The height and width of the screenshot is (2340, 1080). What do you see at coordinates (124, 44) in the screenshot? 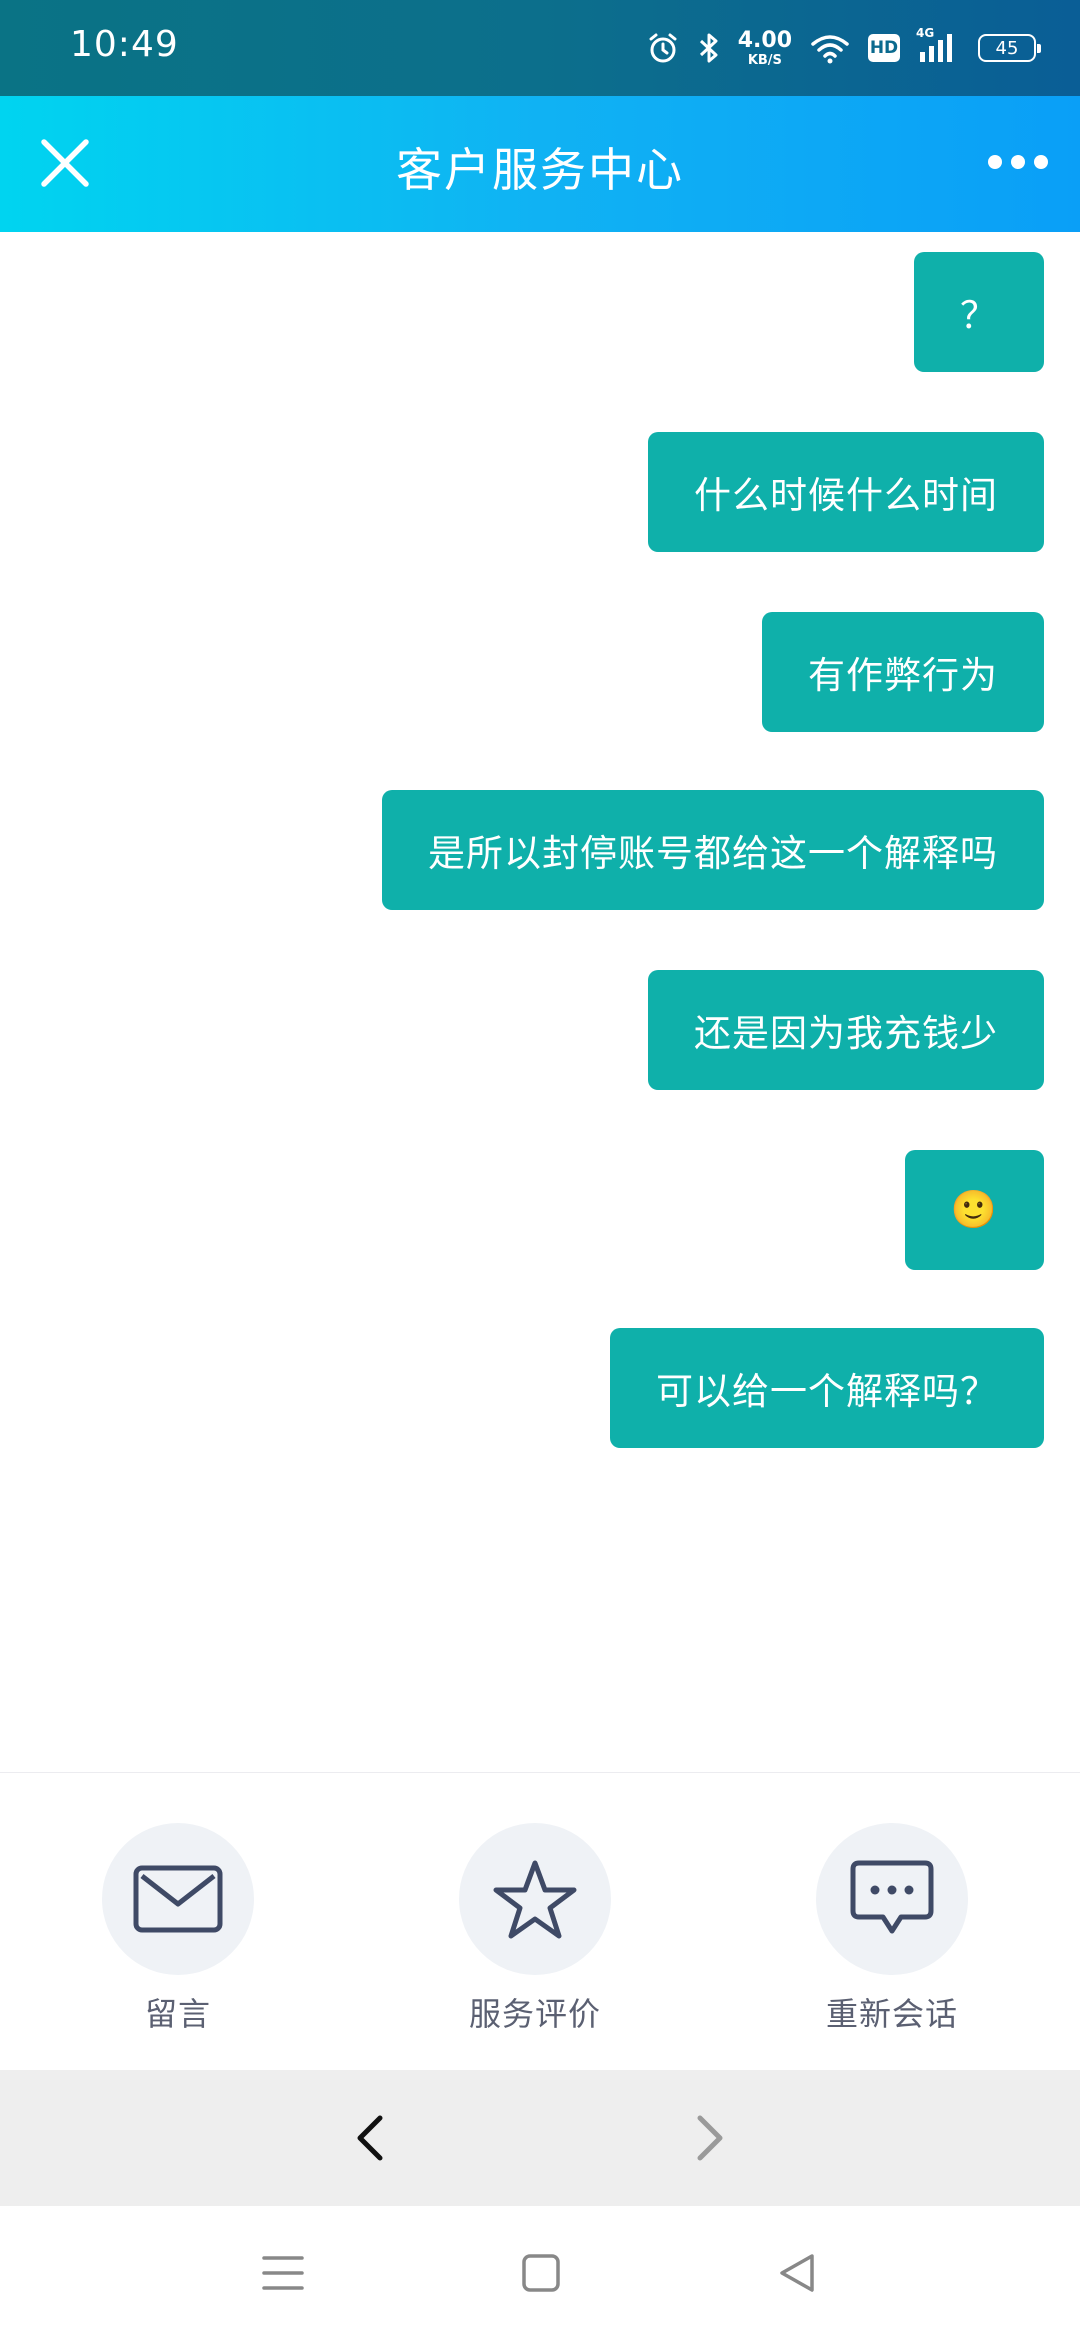
I see `status-time: 10:49` at bounding box center [124, 44].